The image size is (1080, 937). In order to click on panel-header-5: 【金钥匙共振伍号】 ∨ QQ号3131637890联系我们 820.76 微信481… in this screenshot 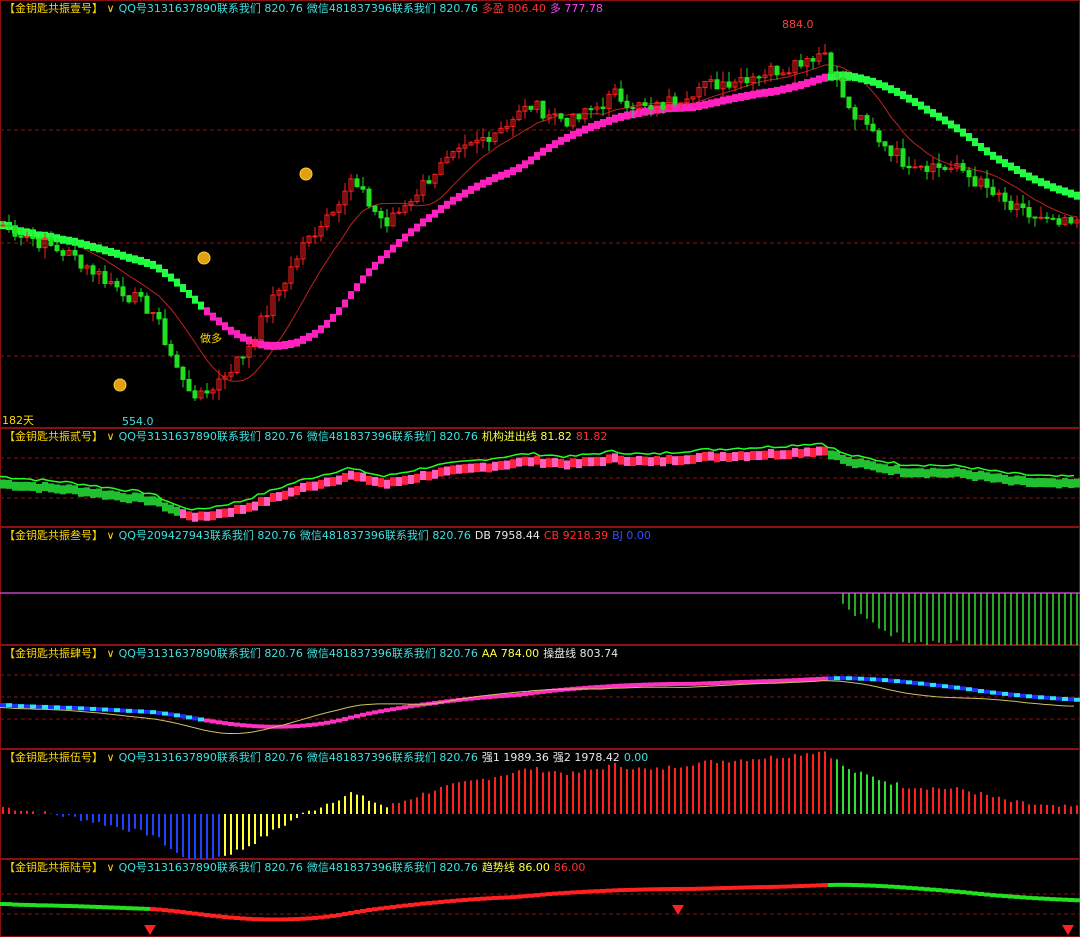, I will do `click(328, 758)`.